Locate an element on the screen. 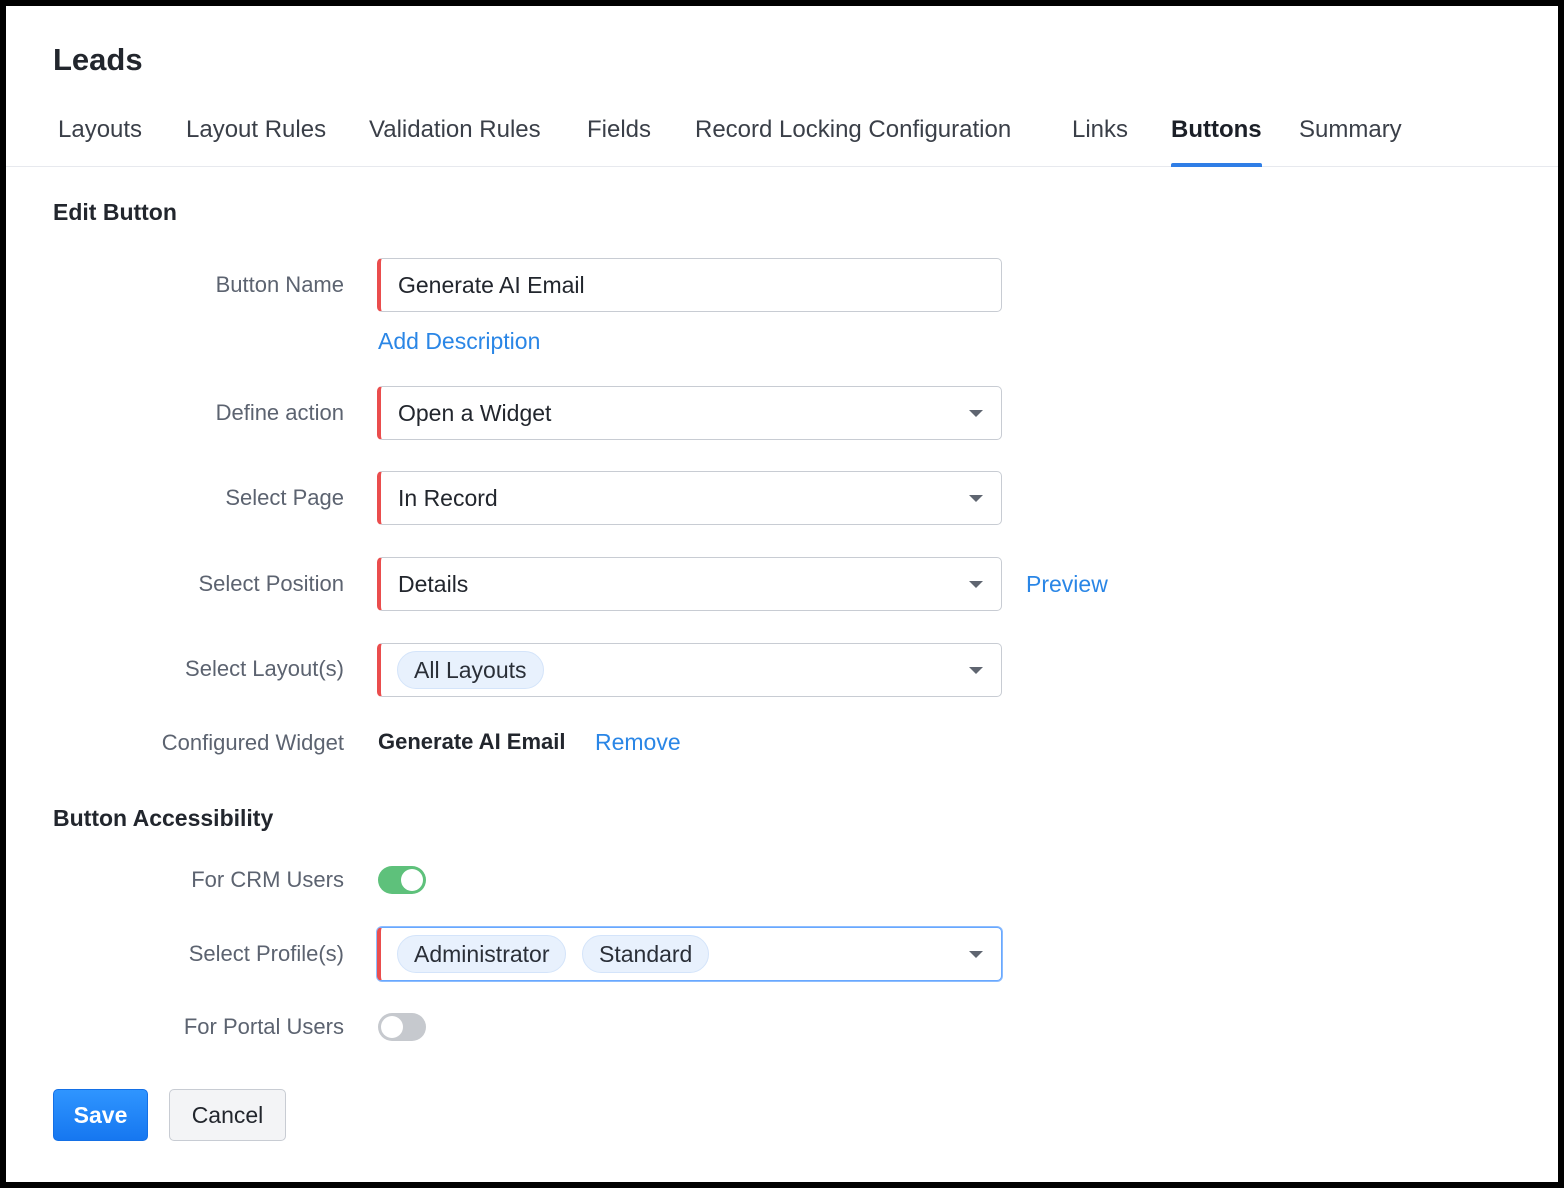  button-name-label: Button Name is located at coordinates (279, 284).